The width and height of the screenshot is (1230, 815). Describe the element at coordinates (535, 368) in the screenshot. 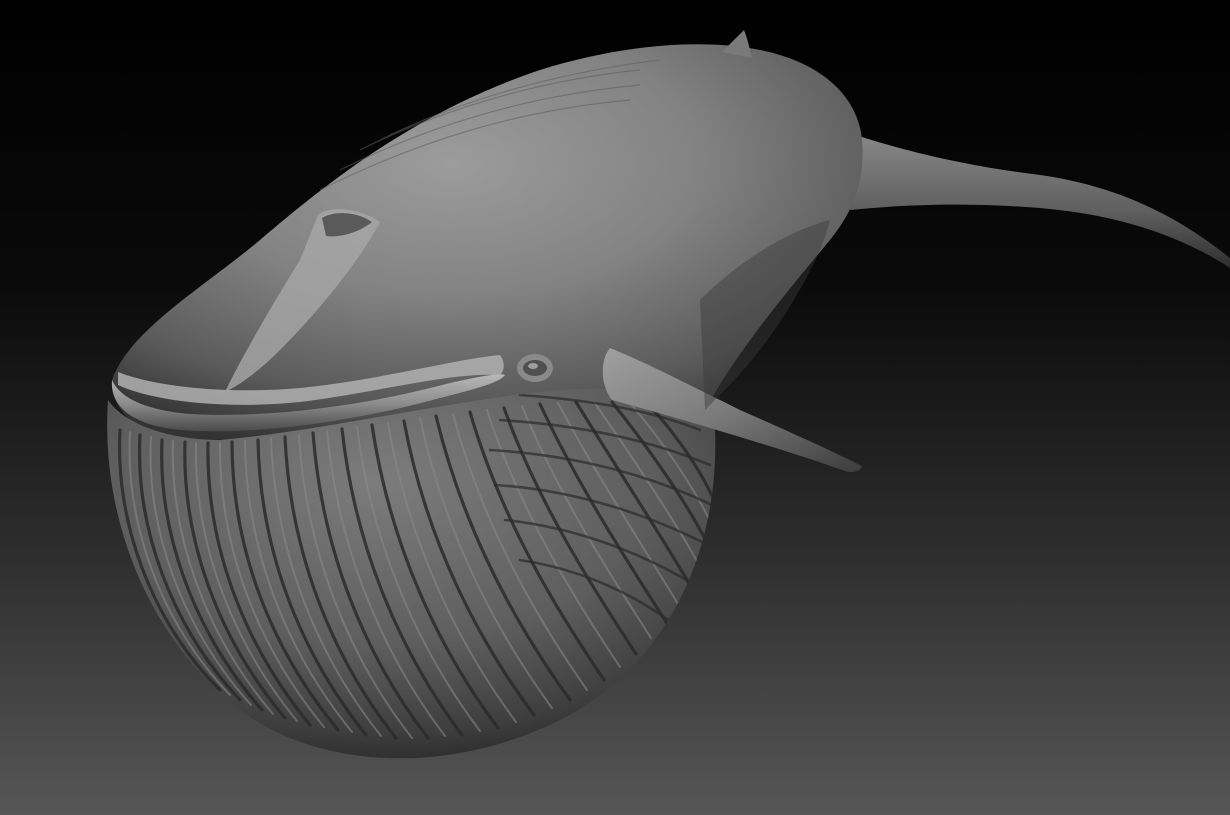

I see `eye` at that location.